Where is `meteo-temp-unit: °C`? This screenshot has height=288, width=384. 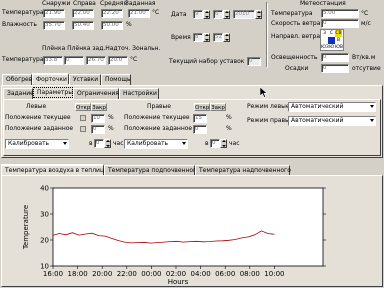 meteo-temp-unit: °C is located at coordinates (365, 13).